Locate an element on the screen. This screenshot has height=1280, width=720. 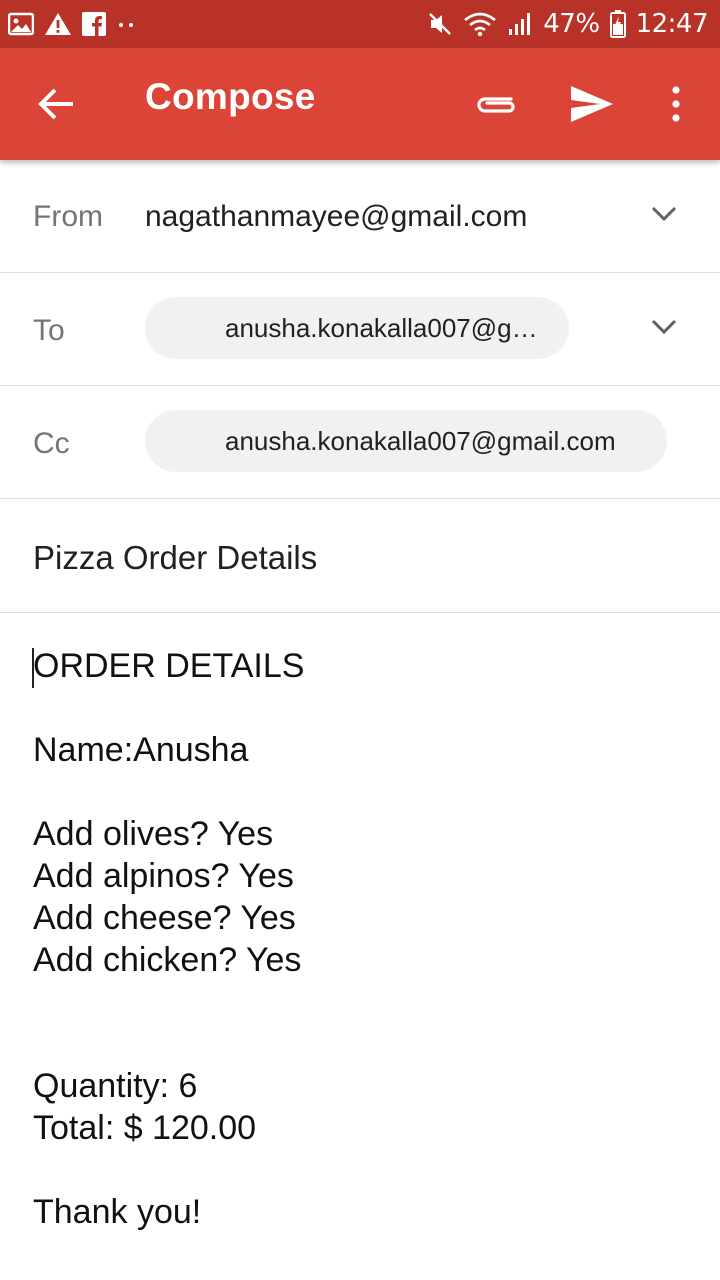
send-button is located at coordinates (592, 106).